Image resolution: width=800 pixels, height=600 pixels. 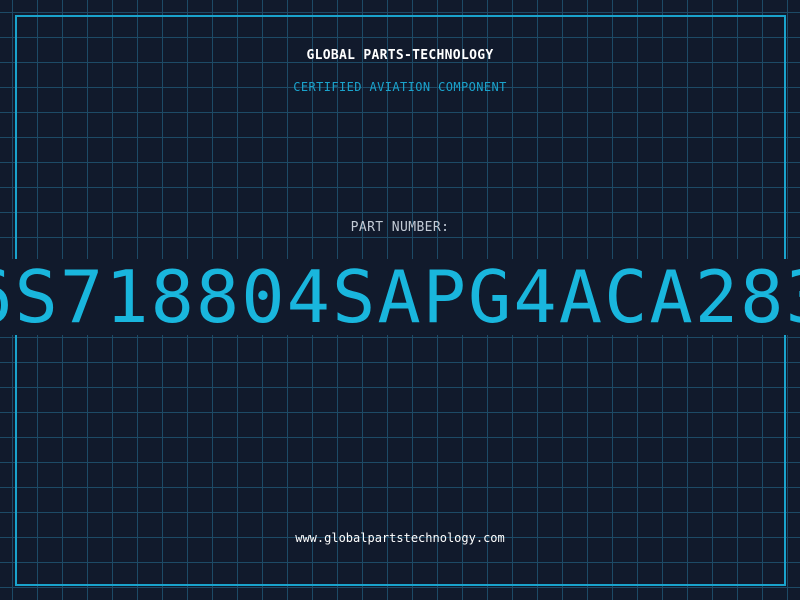 I want to click on part-number-value: 6S718804SAPG4ACA283, so click(x=400, y=297).